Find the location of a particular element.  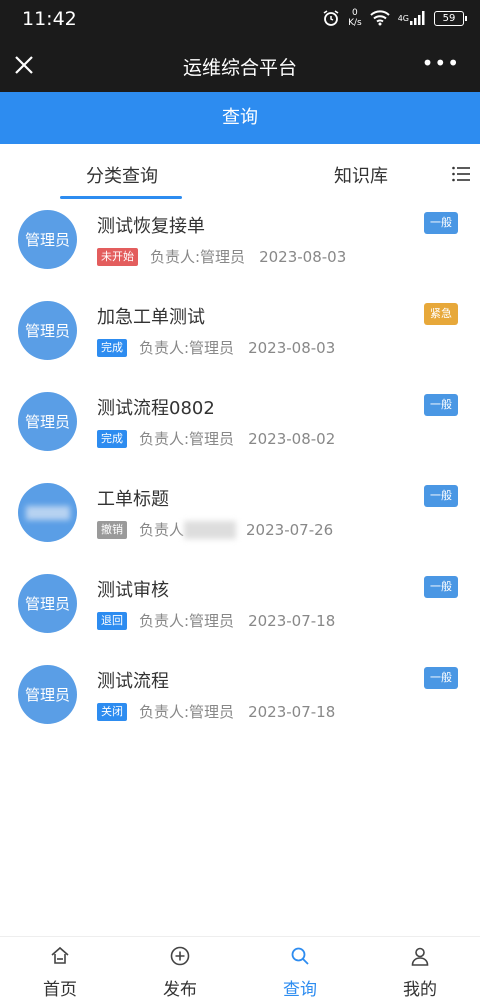

battery-icon: 59 is located at coordinates (450, 18).